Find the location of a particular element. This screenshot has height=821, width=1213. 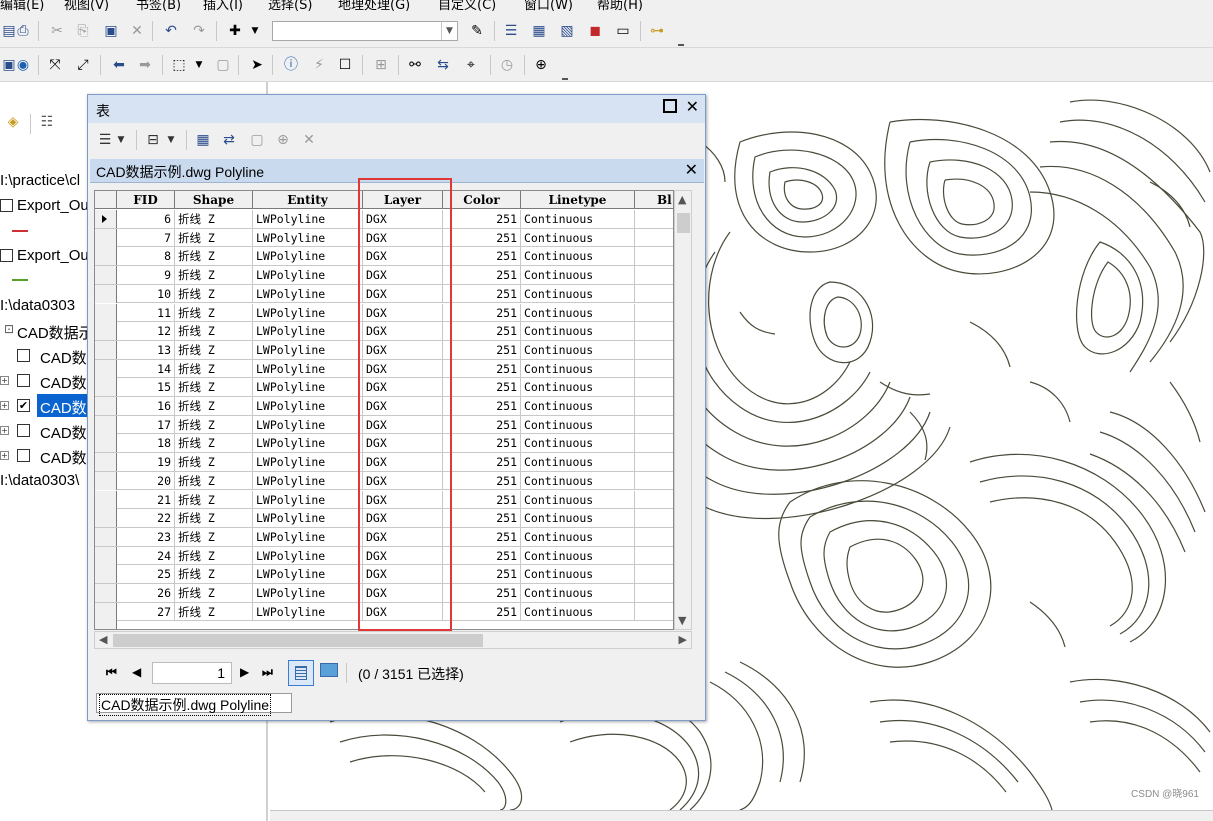

cell-fid: 20 is located at coordinates (146, 480).